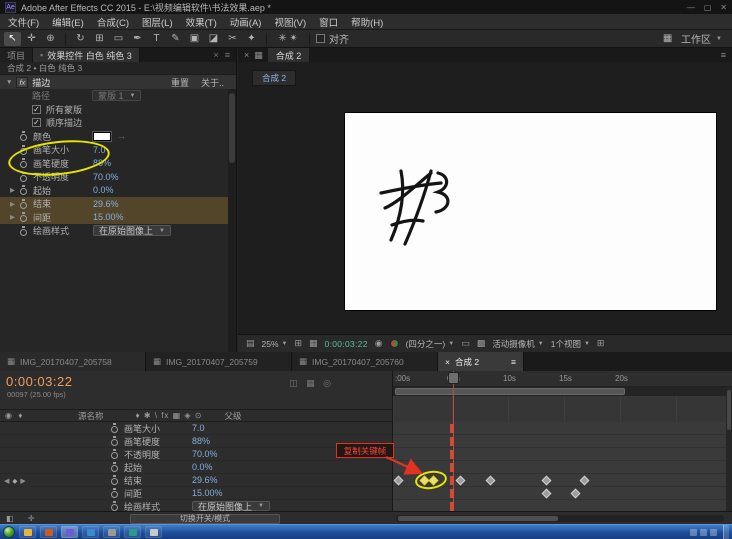 The height and width of the screenshot is (539, 732). Describe the element at coordinates (175, 39) in the screenshot. I see `brush-tool-icon: ✎` at that location.